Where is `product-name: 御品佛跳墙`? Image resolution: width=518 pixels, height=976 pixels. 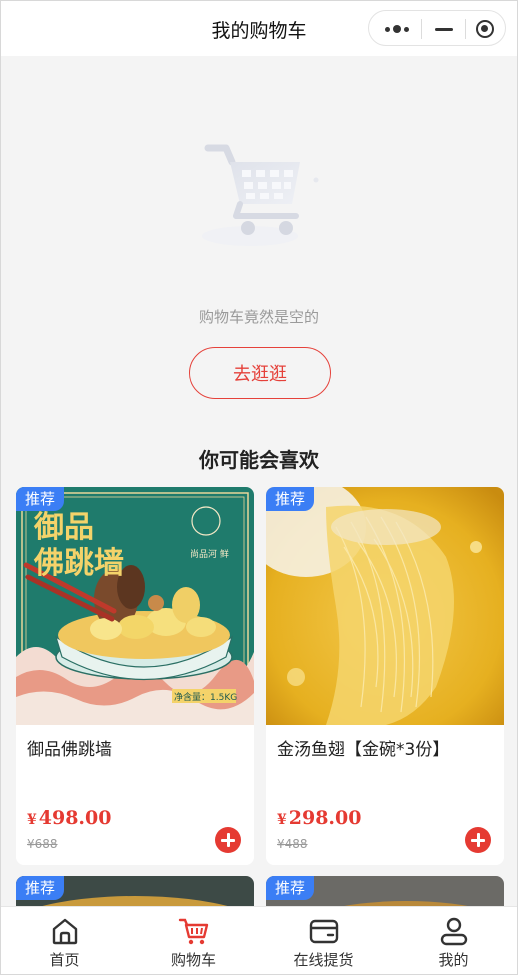 product-name: 御品佛跳墙 is located at coordinates (69, 750).